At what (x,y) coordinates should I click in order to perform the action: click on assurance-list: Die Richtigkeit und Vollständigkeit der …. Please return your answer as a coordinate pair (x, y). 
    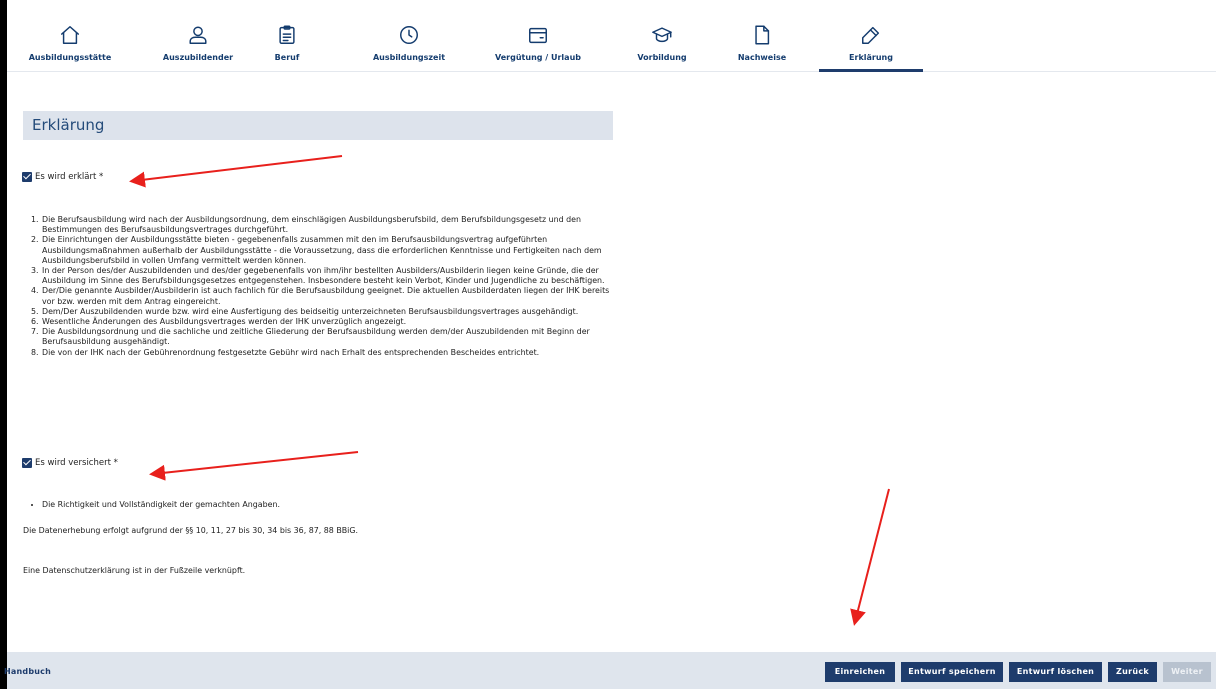
    Looking at the image, I should click on (151, 504).